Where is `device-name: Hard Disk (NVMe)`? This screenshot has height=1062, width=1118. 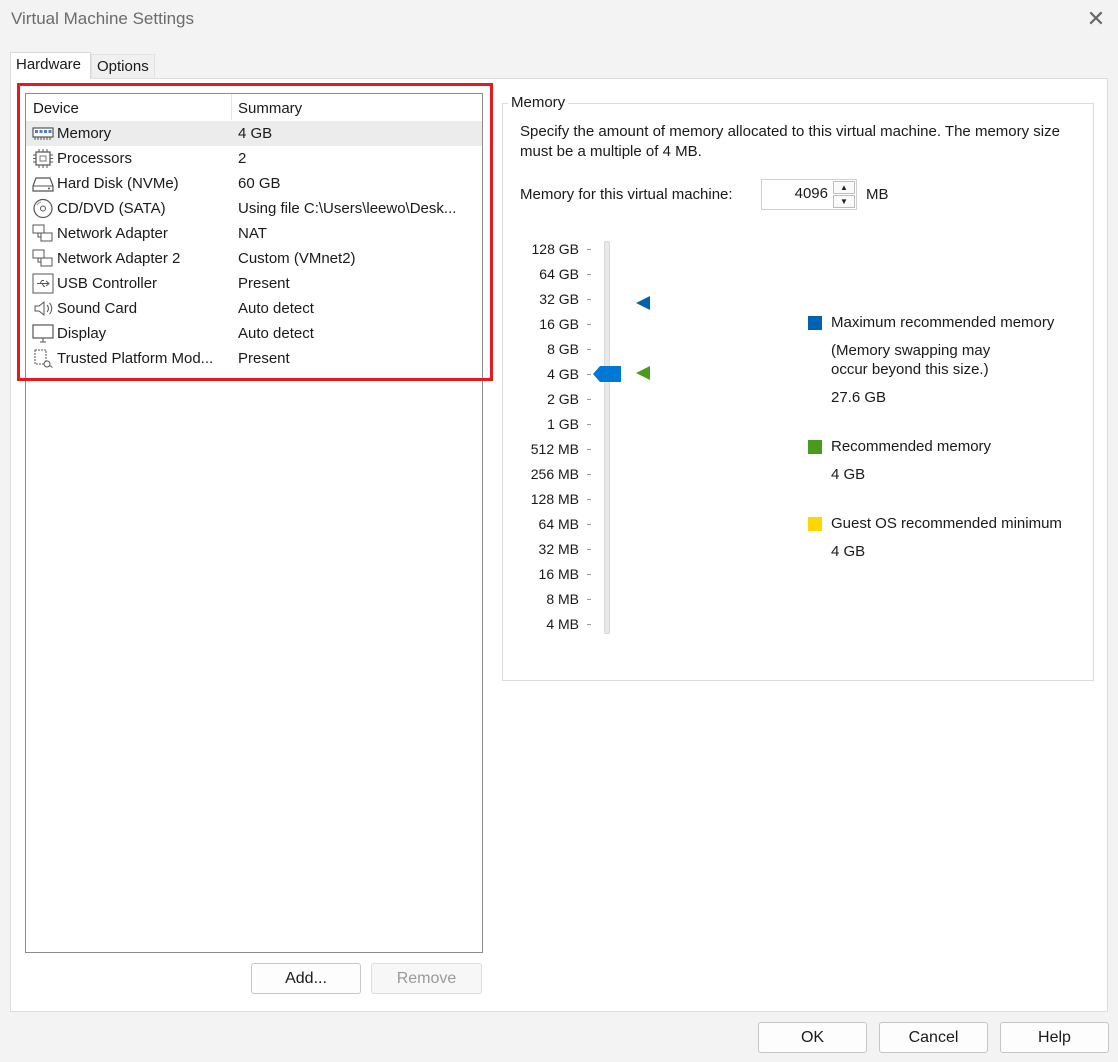
device-name: Hard Disk (NVMe) is located at coordinates (118, 183).